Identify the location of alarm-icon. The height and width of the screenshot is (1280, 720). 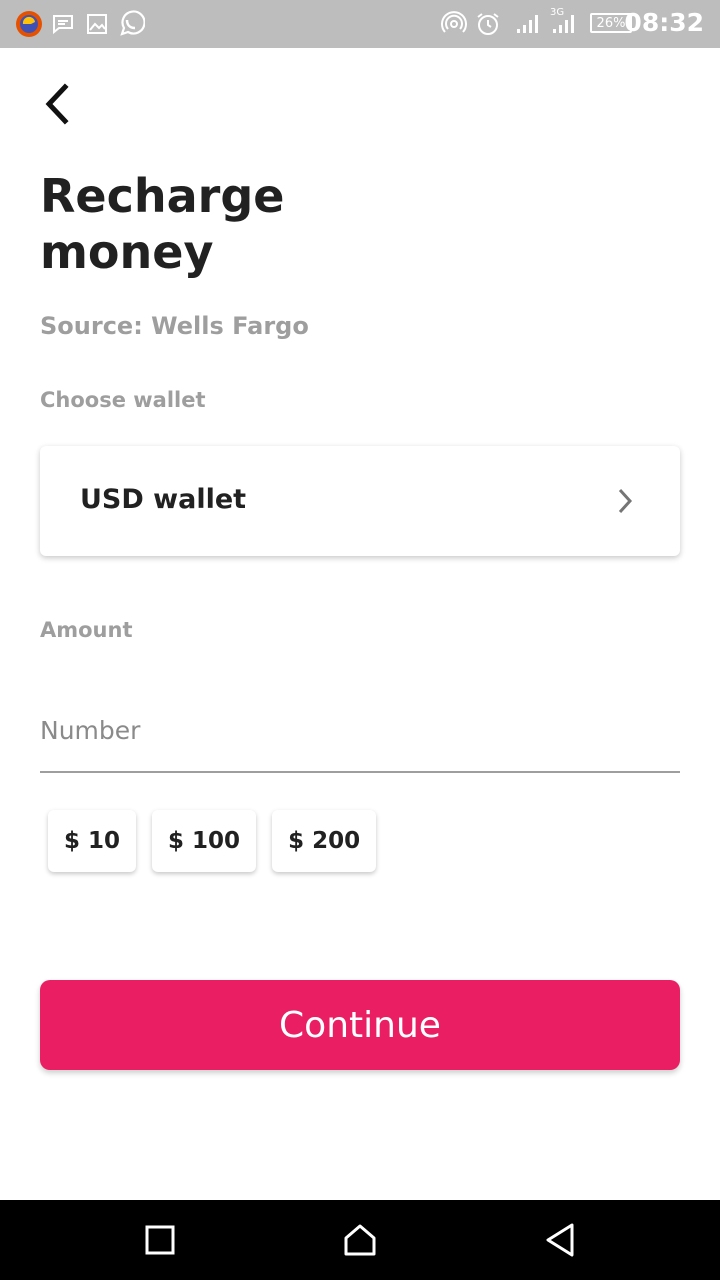
(488, 24).